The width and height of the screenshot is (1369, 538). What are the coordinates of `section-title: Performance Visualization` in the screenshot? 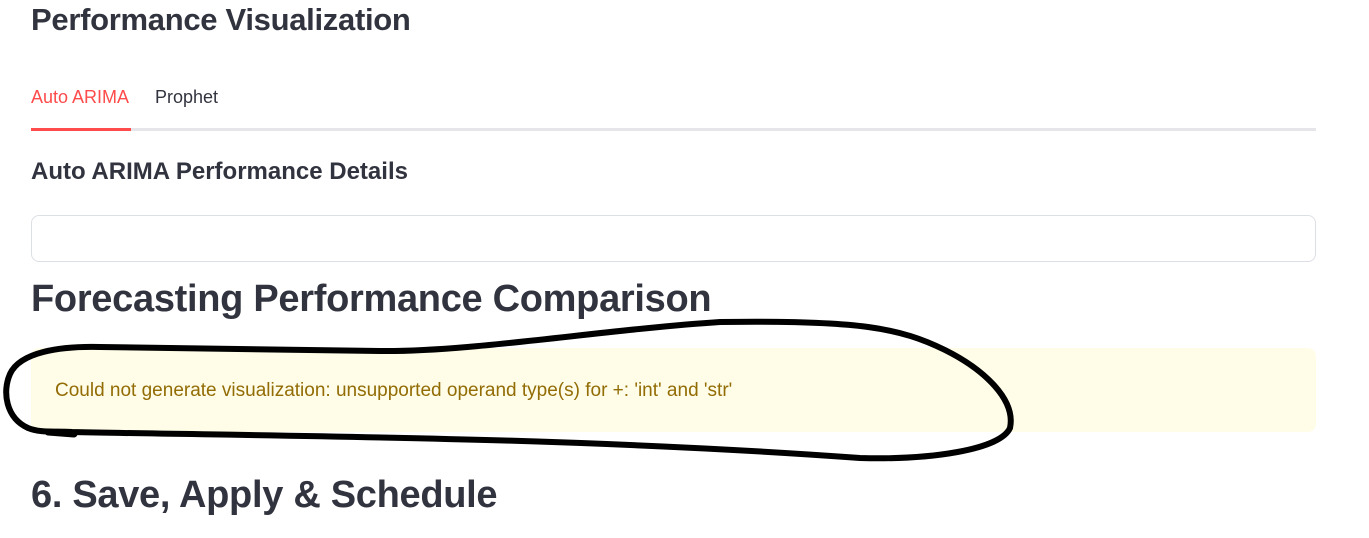 It's located at (221, 19).